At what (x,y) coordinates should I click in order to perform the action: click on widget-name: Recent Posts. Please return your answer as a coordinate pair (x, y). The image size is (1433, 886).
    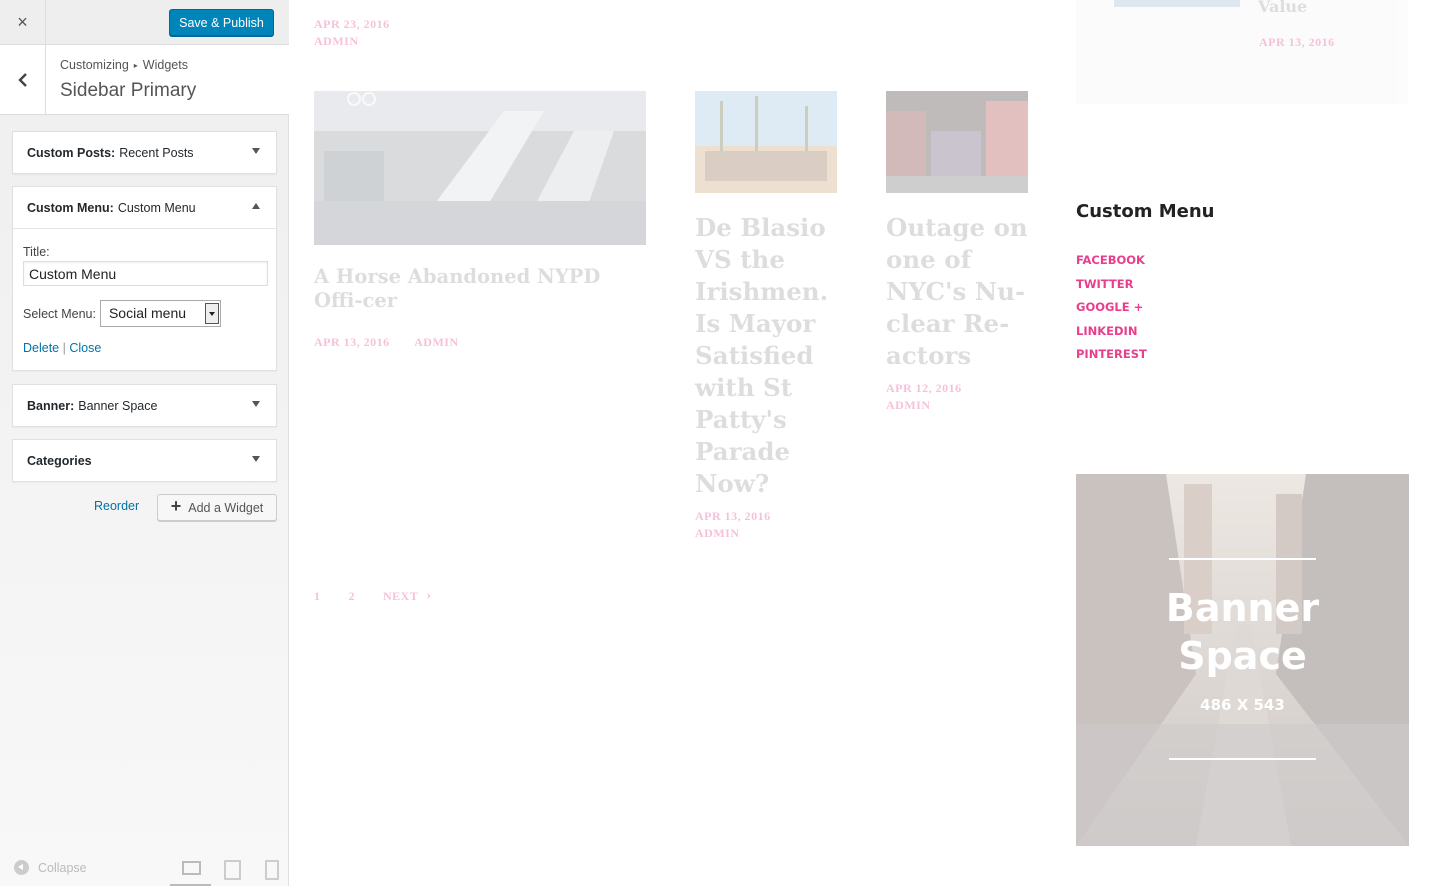
    Looking at the image, I should click on (156, 152).